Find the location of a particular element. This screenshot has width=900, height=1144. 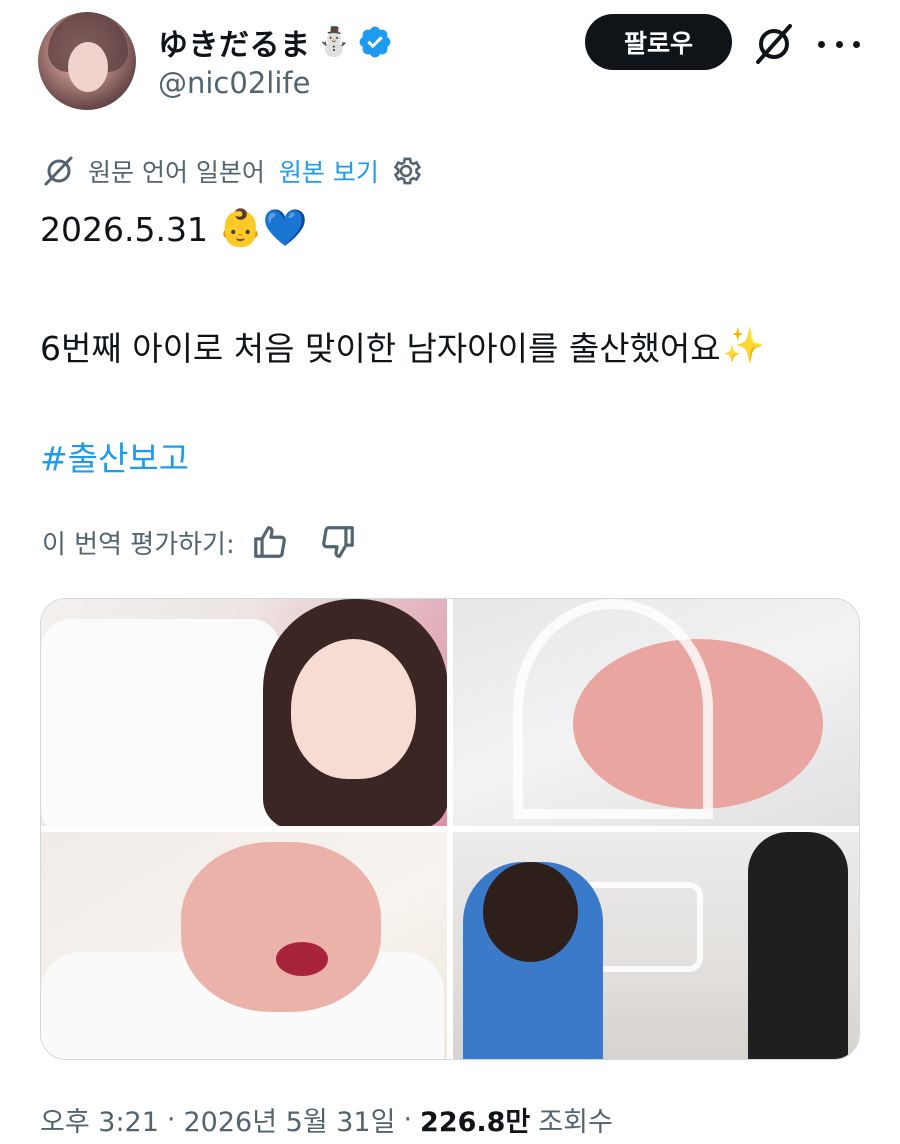

post-body: 6번째 아이로 처음 맞이한 남자아이를 출산했어요 ✨ is located at coordinates (402, 346).